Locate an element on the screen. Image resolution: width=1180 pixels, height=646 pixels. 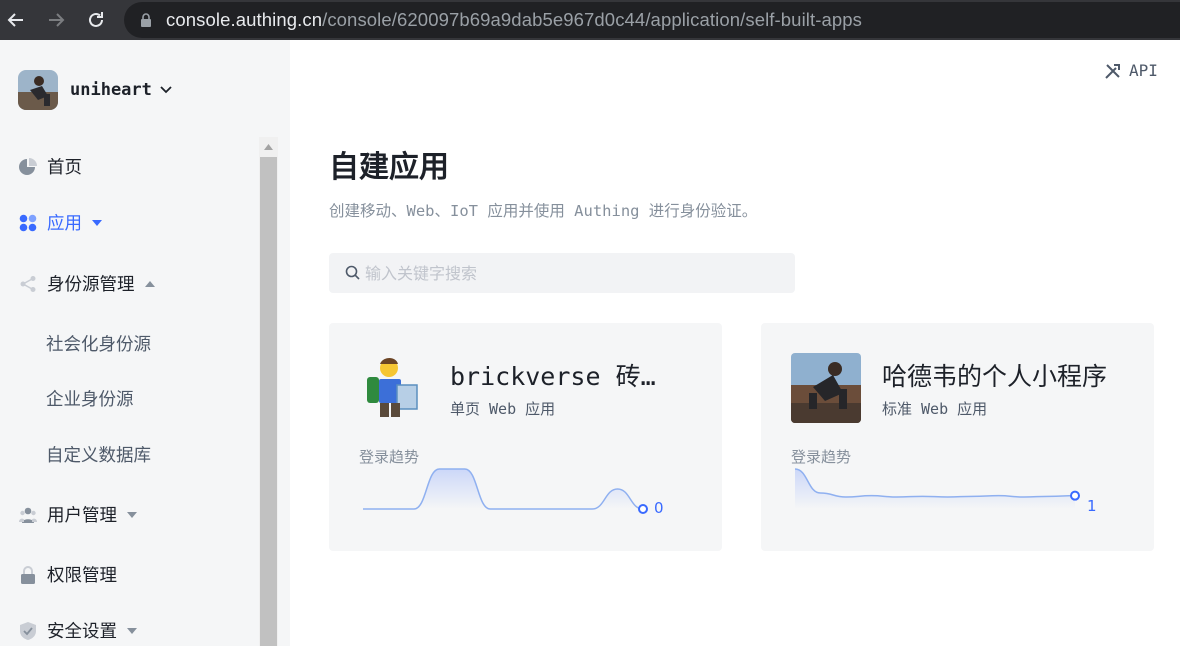
sidebar-item-apps: 应用 is located at coordinates (60, 222).